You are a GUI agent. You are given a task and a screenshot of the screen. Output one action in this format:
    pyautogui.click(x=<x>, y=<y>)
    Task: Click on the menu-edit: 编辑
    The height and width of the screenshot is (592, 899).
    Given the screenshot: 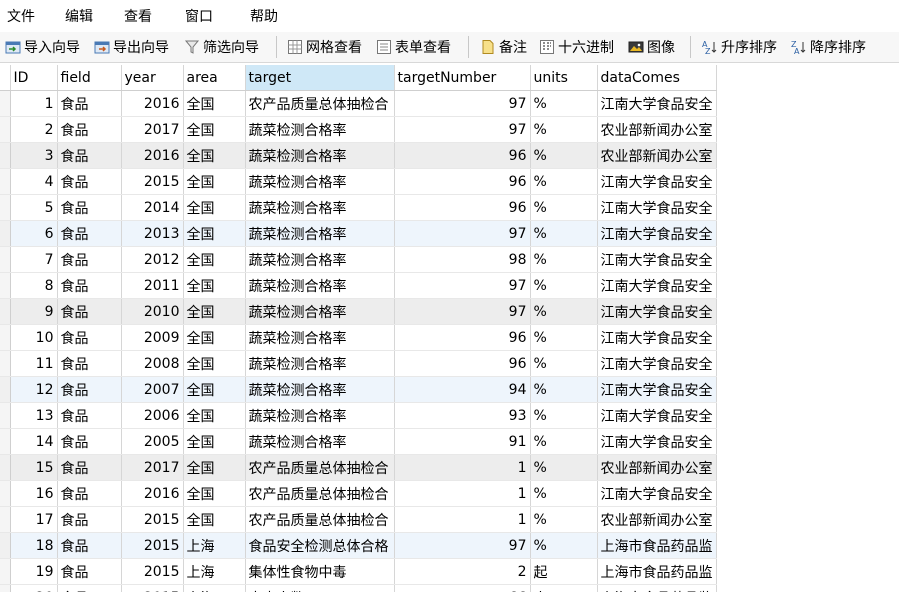 What is the action you would take?
    pyautogui.click(x=79, y=16)
    